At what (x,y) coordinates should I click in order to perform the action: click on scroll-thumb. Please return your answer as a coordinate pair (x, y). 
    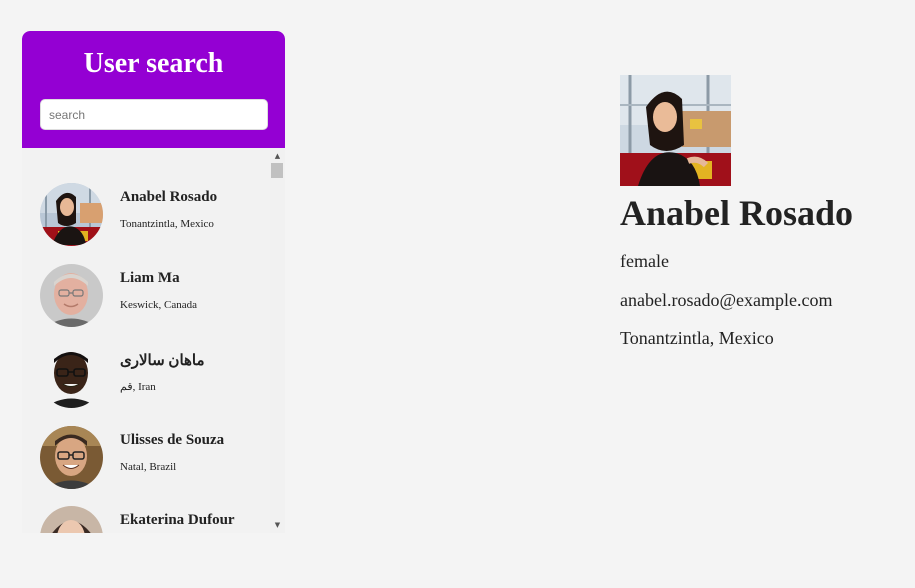
    Looking at the image, I should click on (277, 170).